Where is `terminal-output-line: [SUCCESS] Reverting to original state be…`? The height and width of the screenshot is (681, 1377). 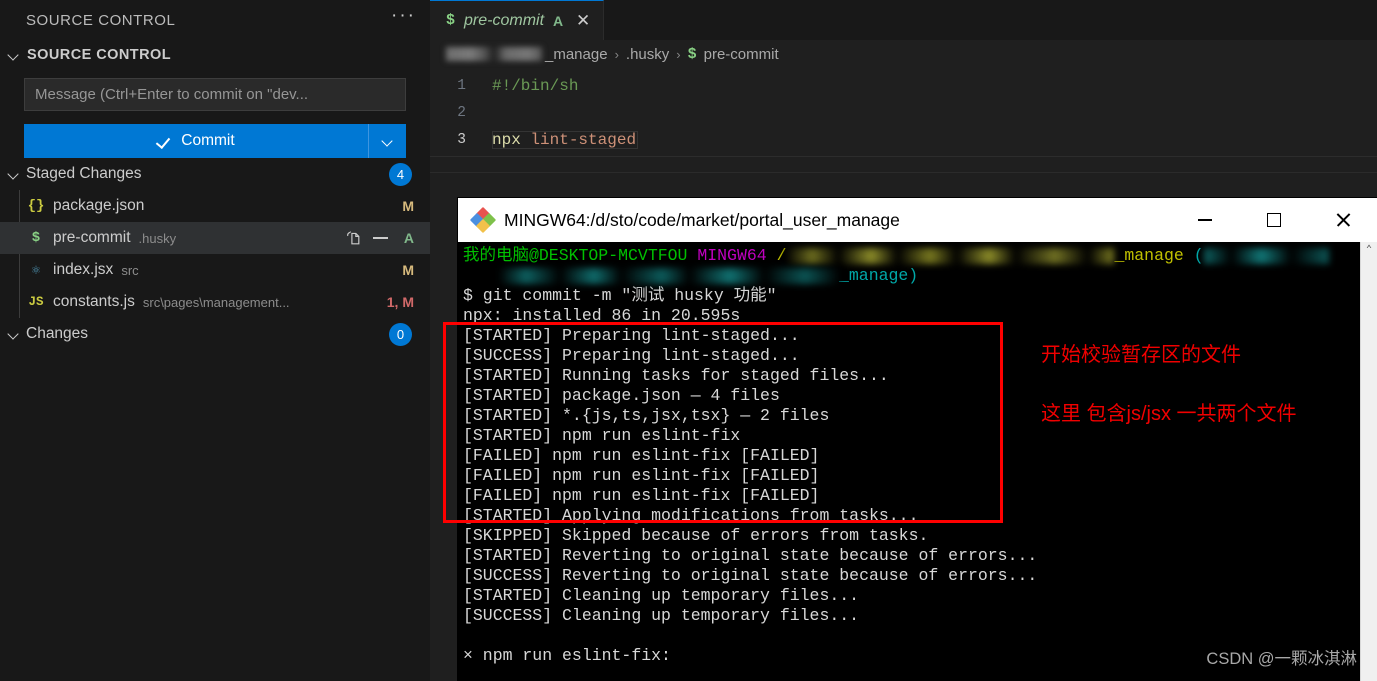
terminal-output-line: [SUCCESS] Reverting to original state be… is located at coordinates (750, 575).